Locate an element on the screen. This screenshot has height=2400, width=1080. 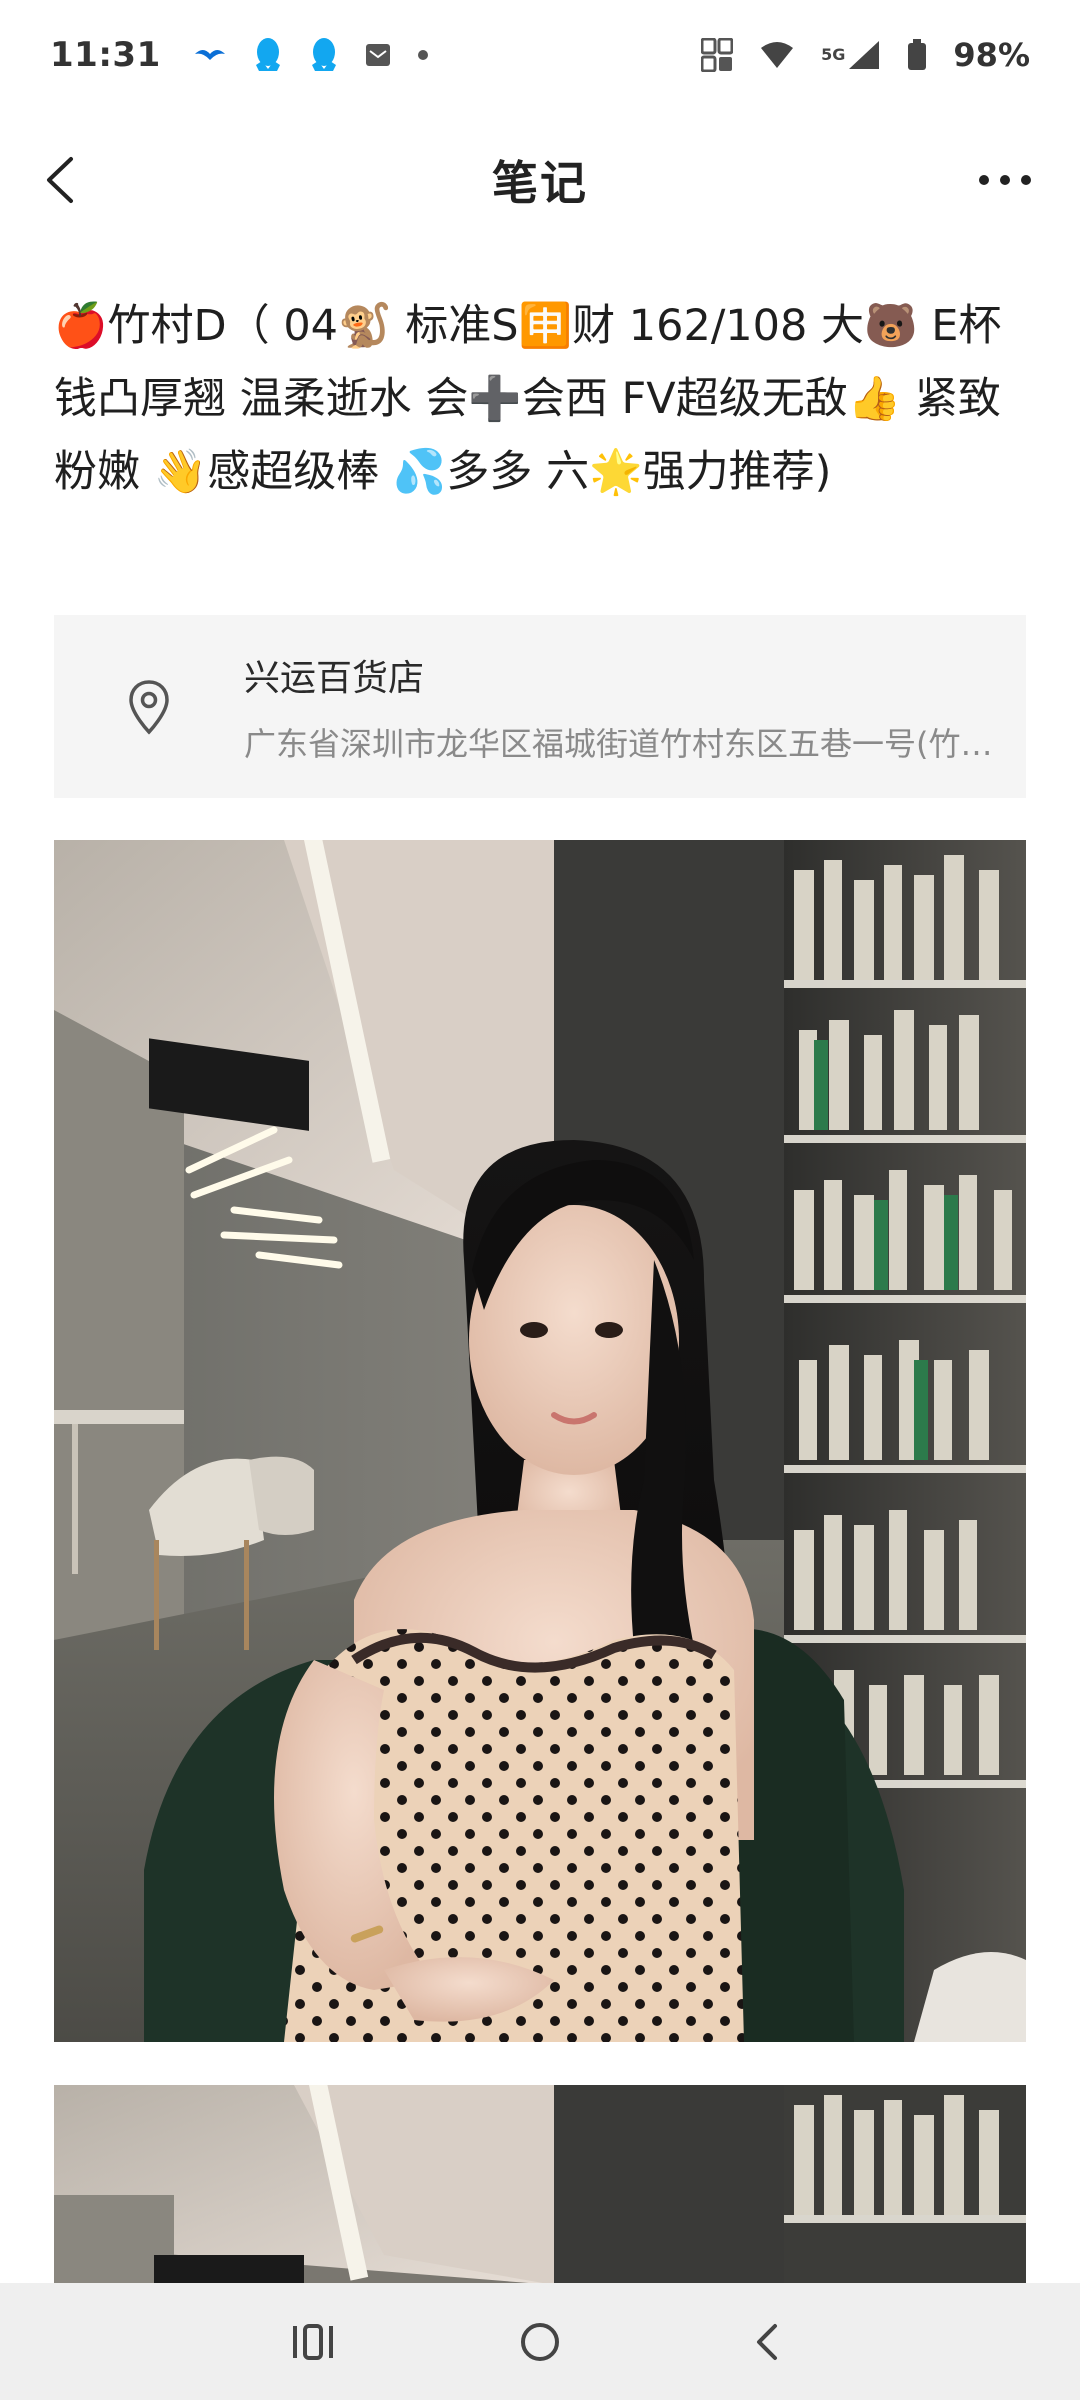
more-icon is located at coordinates (1005, 180).